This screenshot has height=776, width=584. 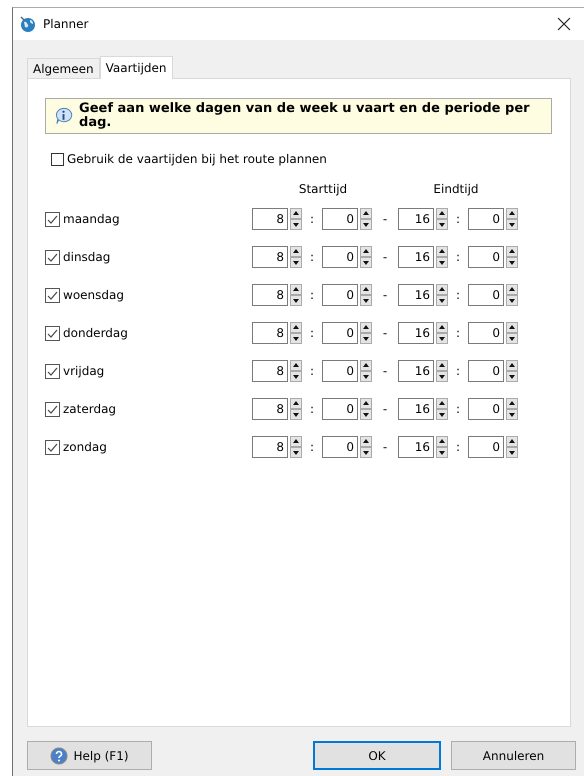 I want to click on tab: Algemeen, so click(x=63, y=68).